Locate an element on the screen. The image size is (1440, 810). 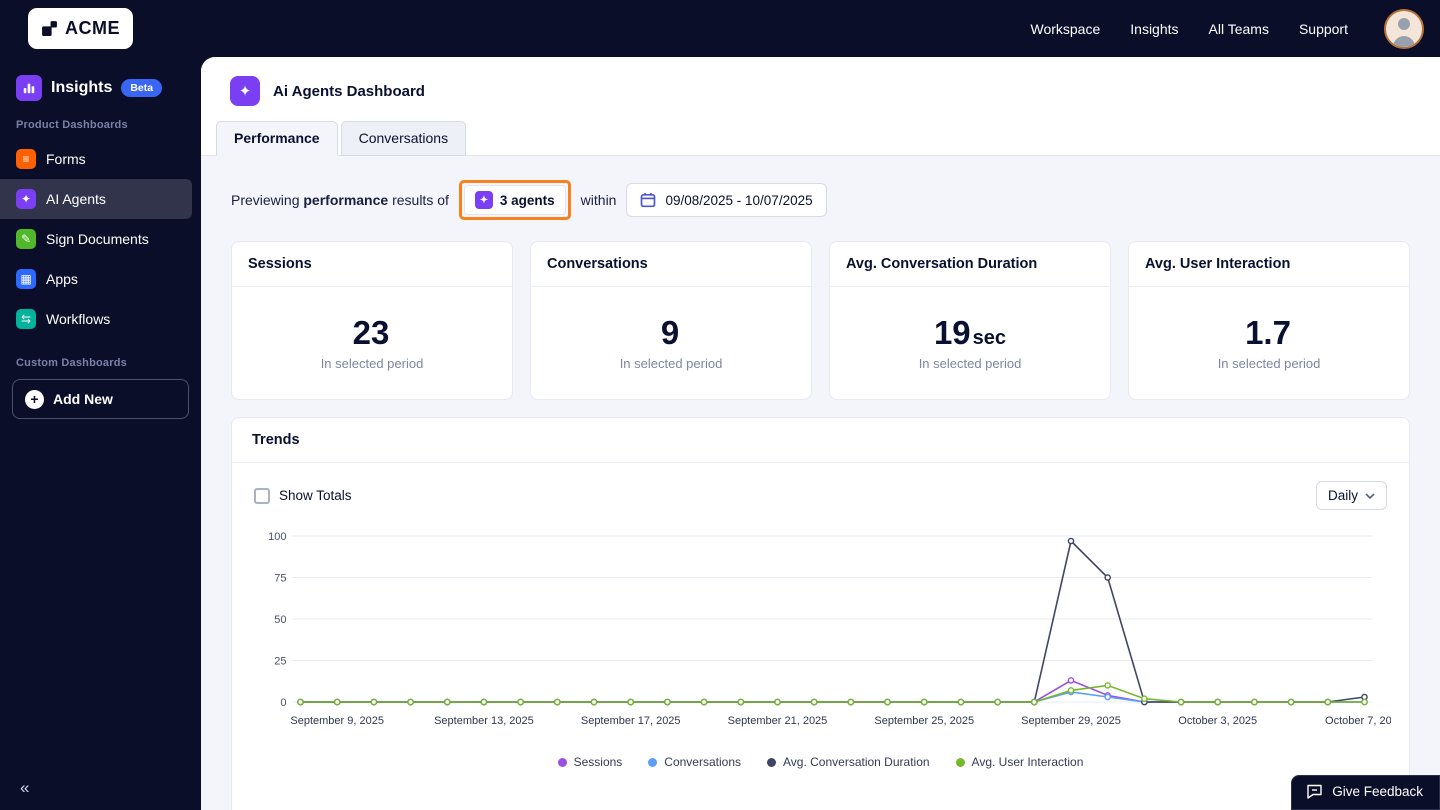
agents-selector-button: ✦ 3 agents is located at coordinates (514, 200).